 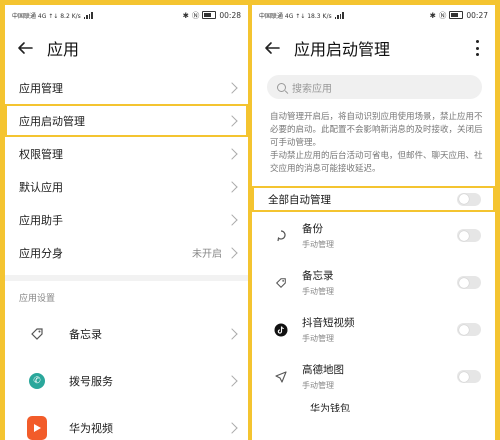 I want to click on phone-icon: ✆, so click(x=37, y=380).